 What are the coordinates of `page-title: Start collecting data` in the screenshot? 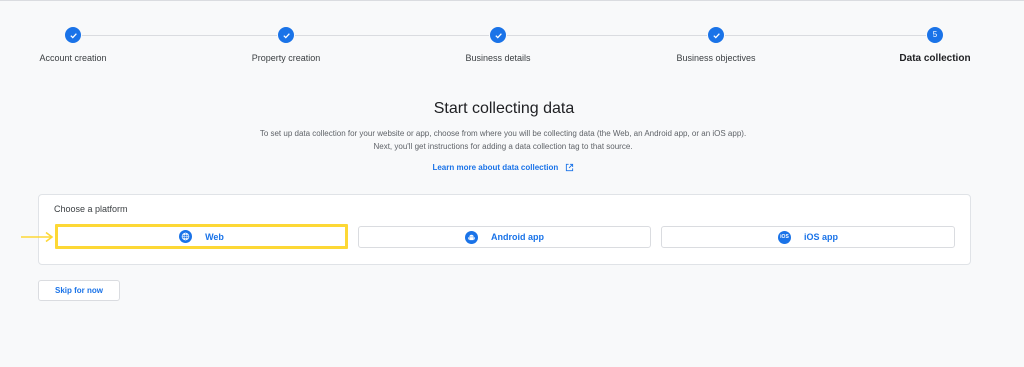 It's located at (504, 108).